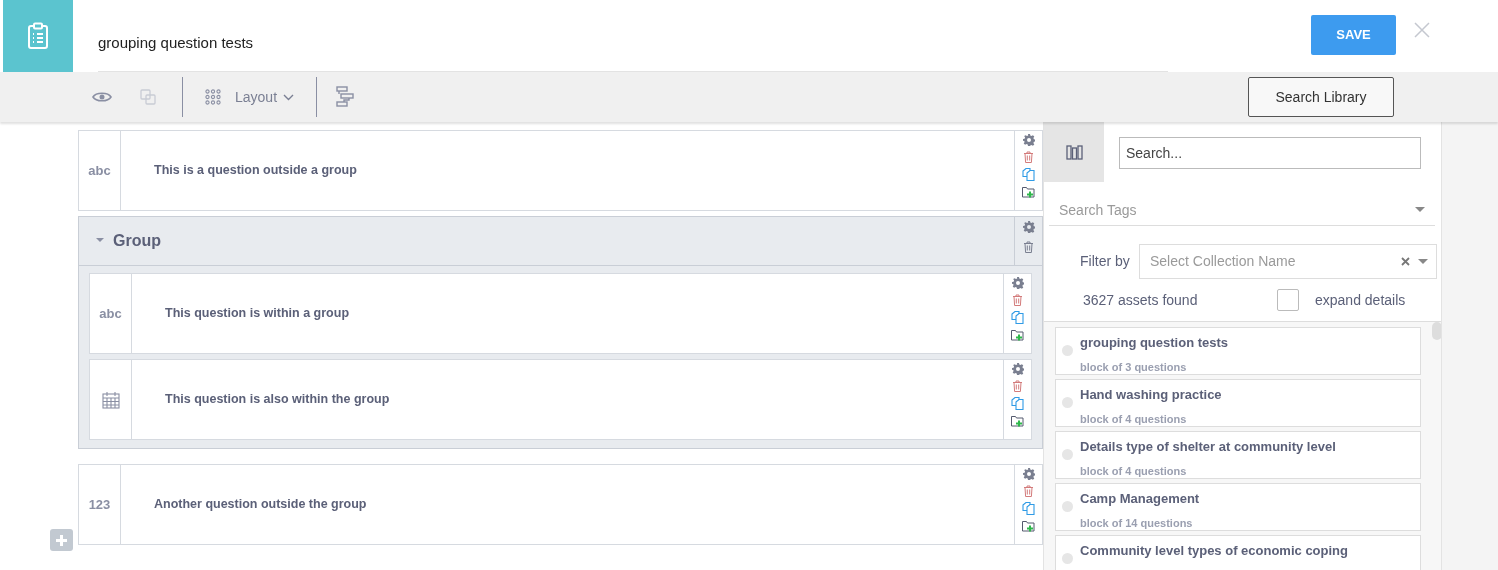 This screenshot has width=1498, height=570. I want to click on library-item: Details type of shelter at community level block of 4 questions, so click(1238, 455).